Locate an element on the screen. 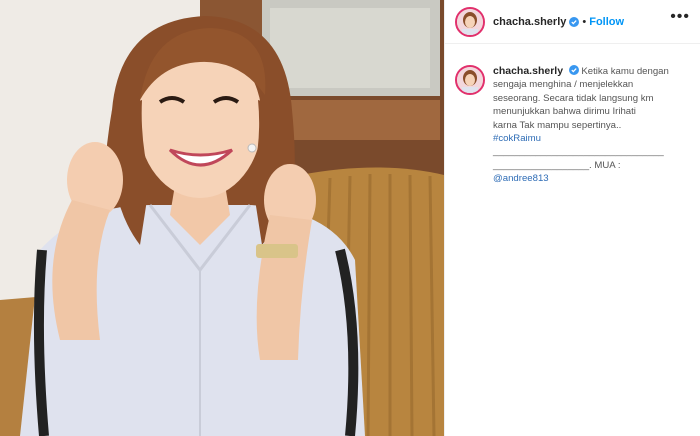 Image resolution: width=700 pixels, height=436 pixels. author-username: chacha.sherly is located at coordinates (529, 22).